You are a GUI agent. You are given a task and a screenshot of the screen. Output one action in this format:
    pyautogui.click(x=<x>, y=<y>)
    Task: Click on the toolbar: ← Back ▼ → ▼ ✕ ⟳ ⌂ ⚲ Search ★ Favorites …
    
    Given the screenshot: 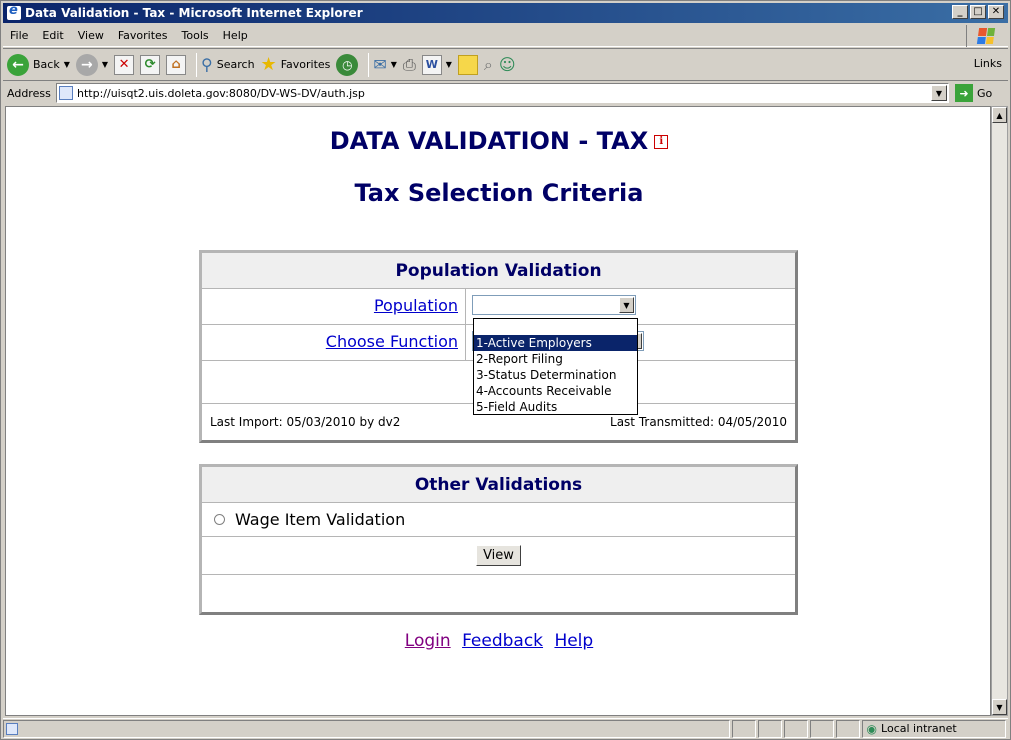 What is the action you would take?
    pyautogui.click(x=505, y=64)
    